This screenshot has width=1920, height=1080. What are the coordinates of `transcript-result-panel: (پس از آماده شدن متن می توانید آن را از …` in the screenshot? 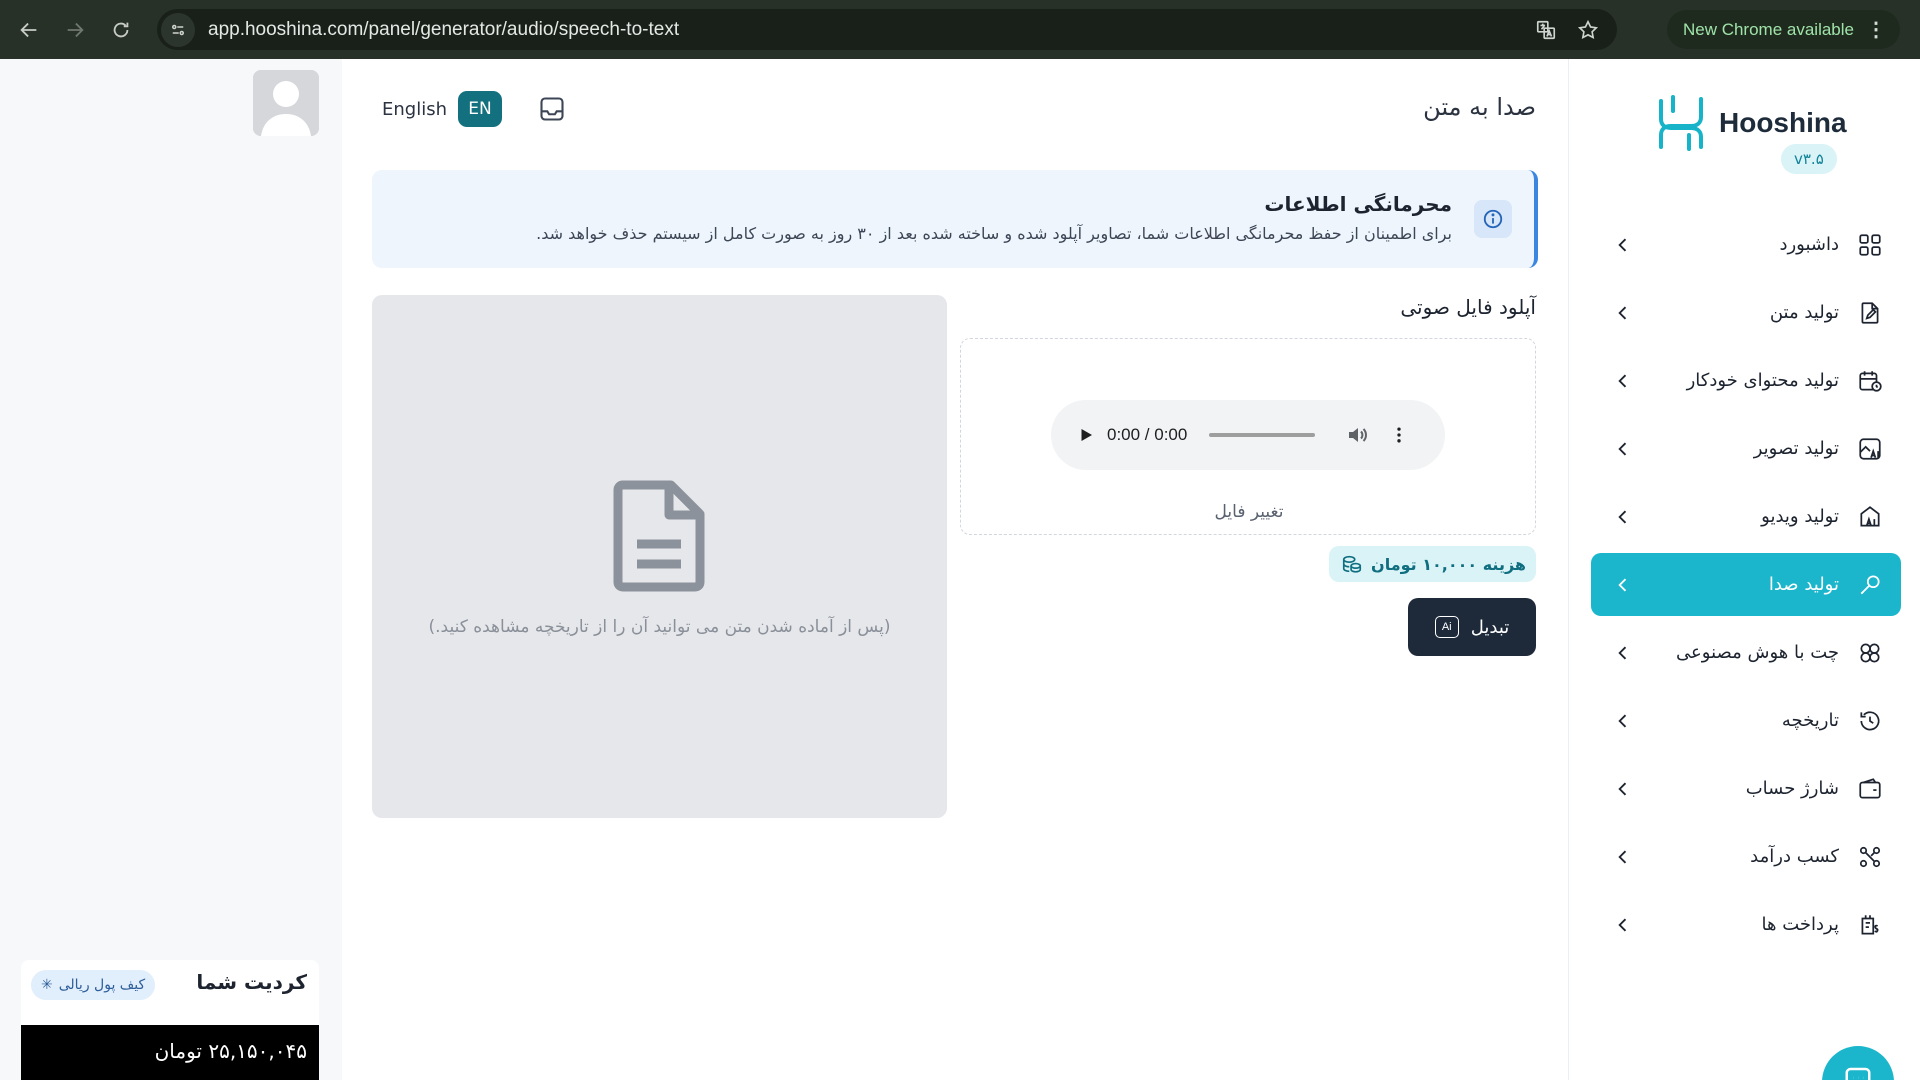 It's located at (659, 556).